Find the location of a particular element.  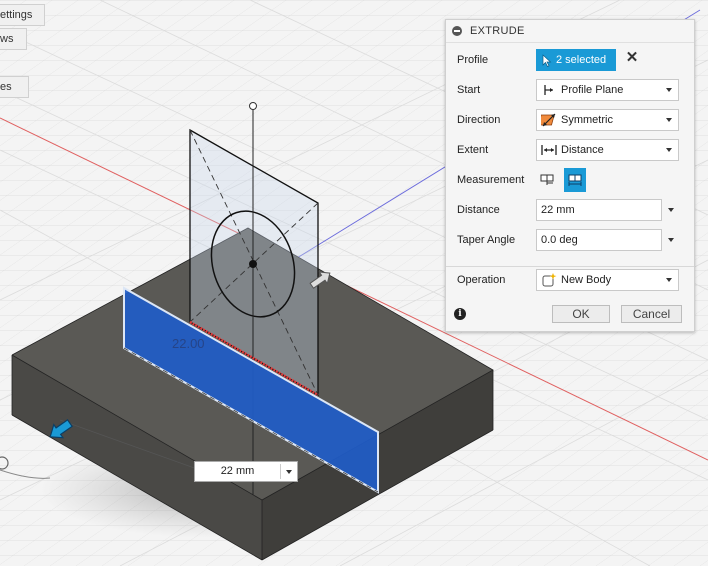

measurement-label: Measurement is located at coordinates (491, 180).